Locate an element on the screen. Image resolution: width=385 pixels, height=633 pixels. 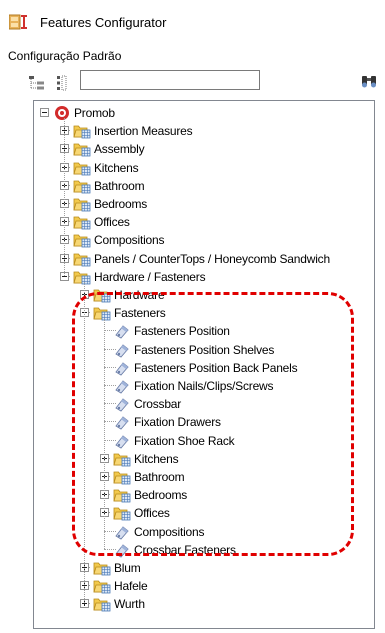
tree-item-label: Blum is located at coordinates (127, 568).